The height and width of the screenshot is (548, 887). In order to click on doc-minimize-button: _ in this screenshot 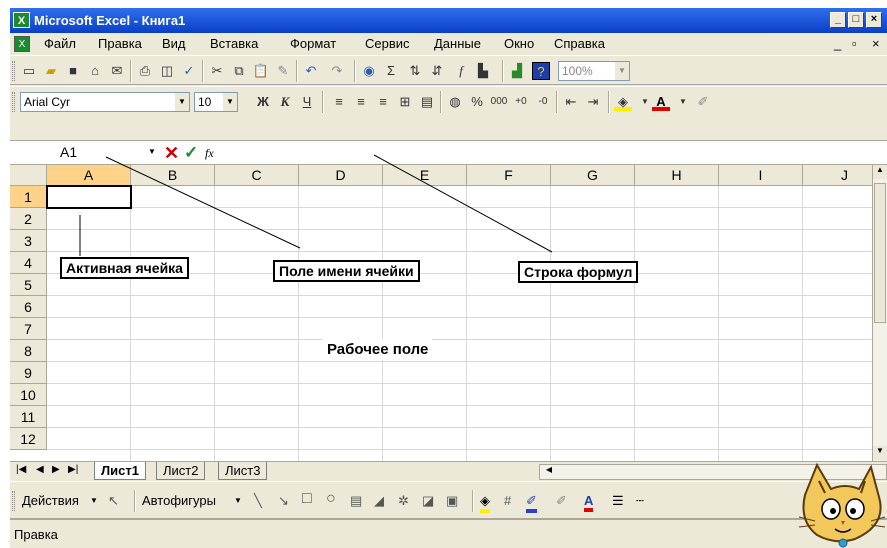, I will do `click(837, 44)`.